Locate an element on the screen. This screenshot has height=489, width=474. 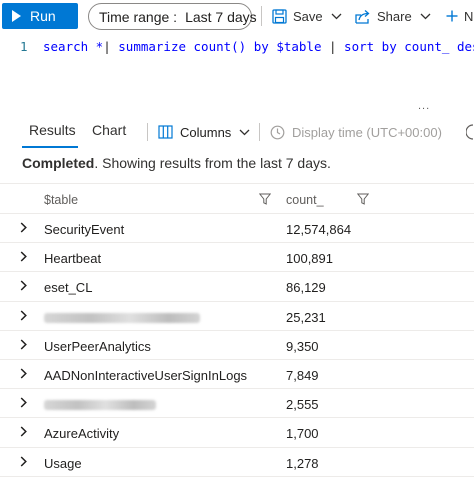
count-cell: 2,555 is located at coordinates (302, 405).